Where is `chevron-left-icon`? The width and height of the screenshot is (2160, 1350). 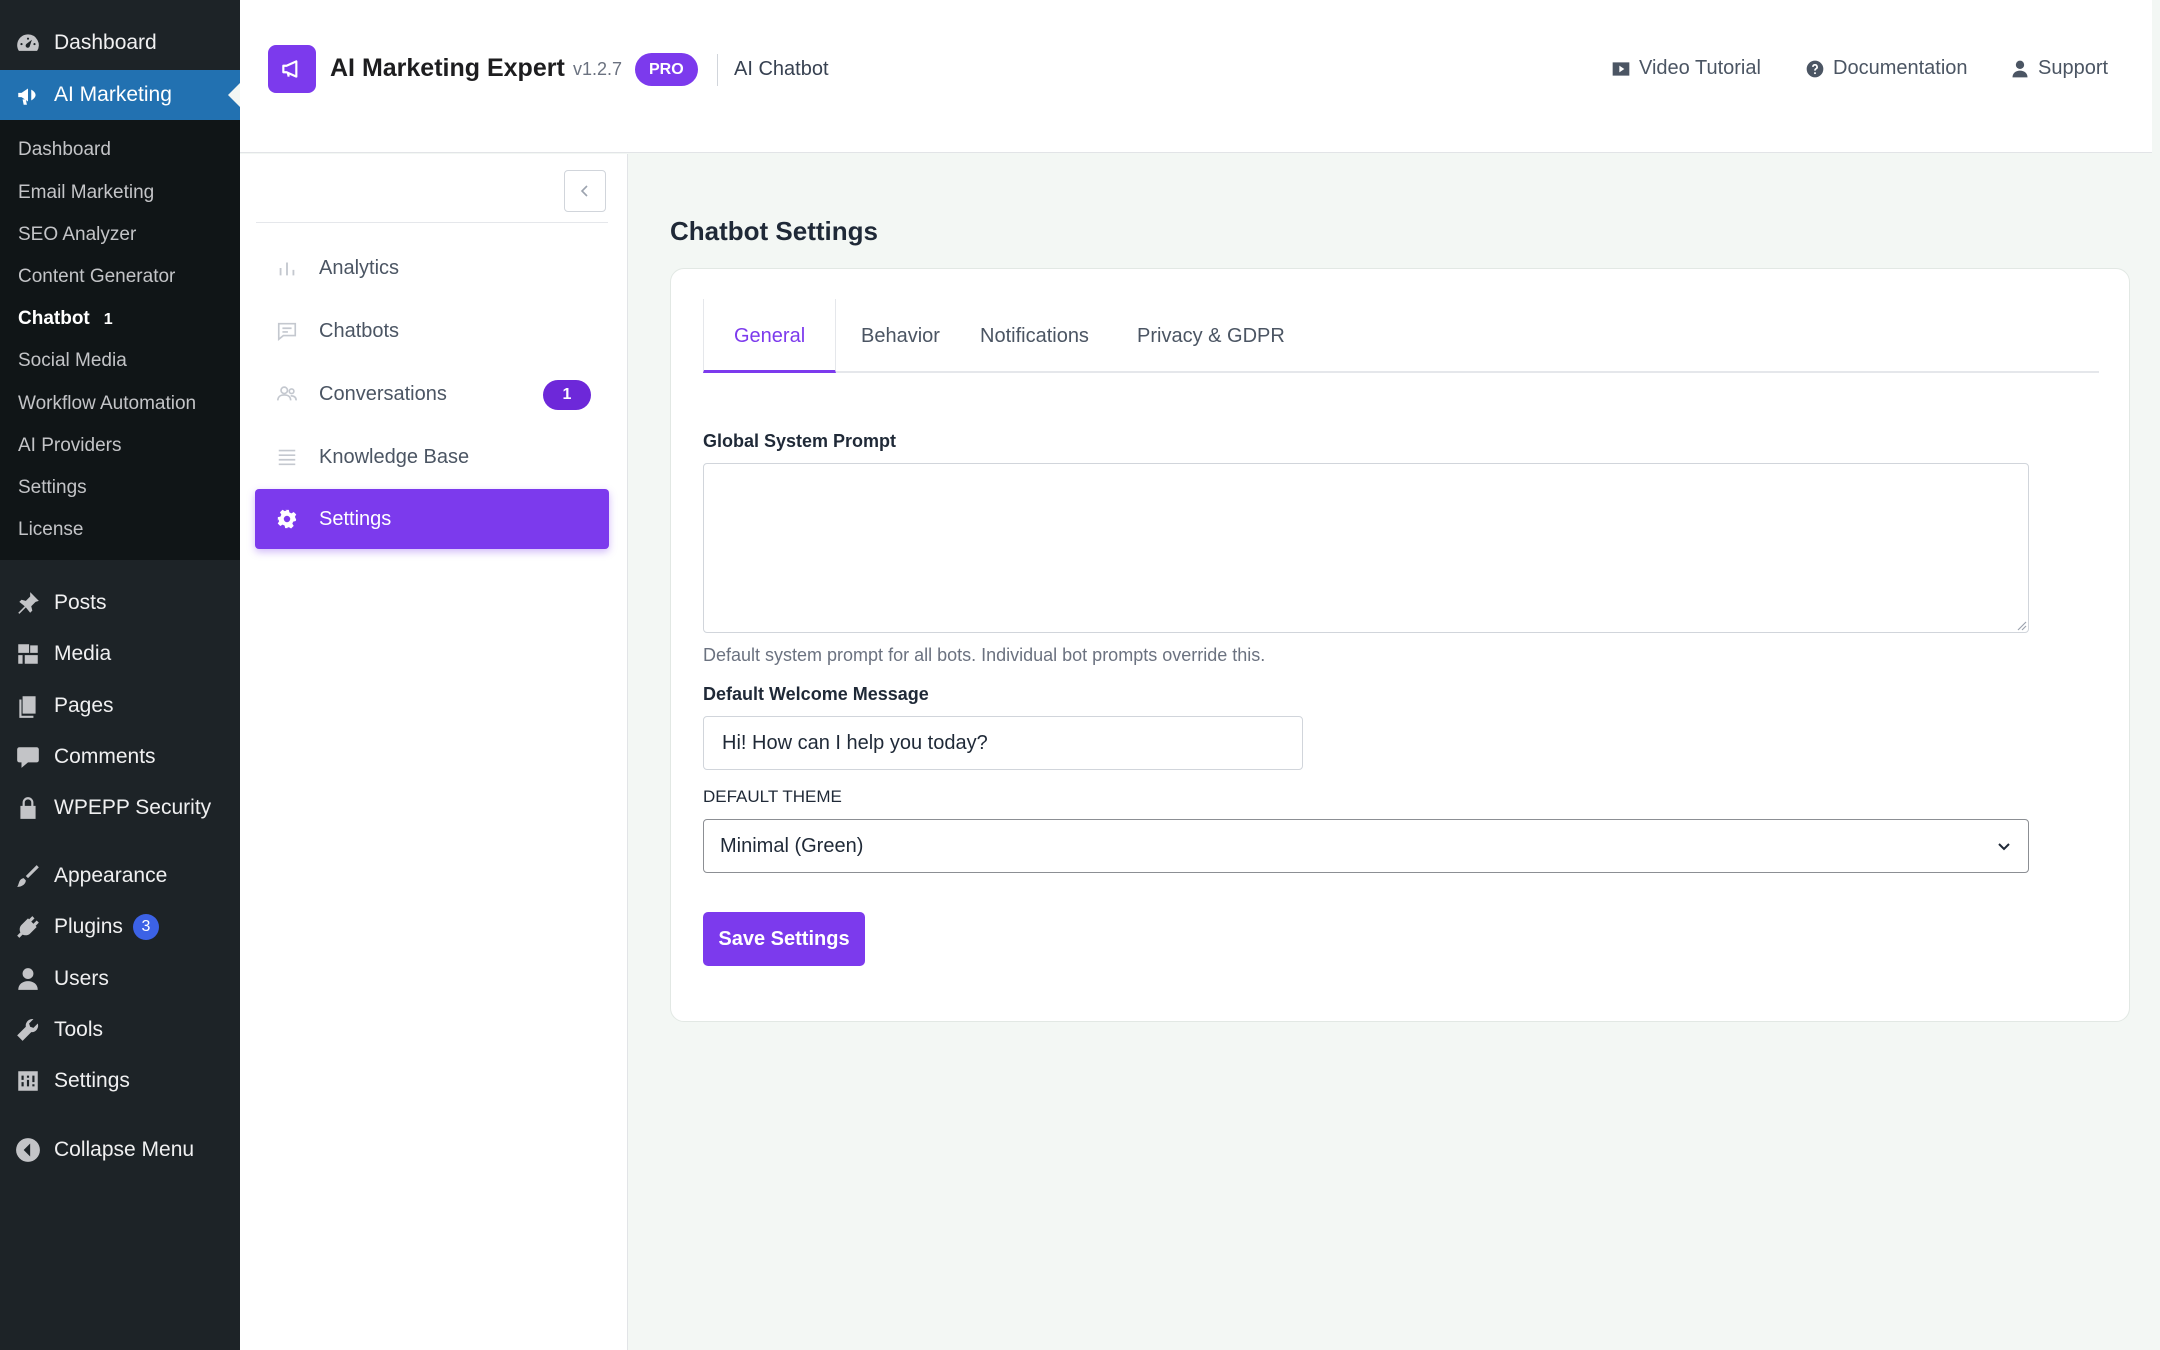 chevron-left-icon is located at coordinates (584, 191).